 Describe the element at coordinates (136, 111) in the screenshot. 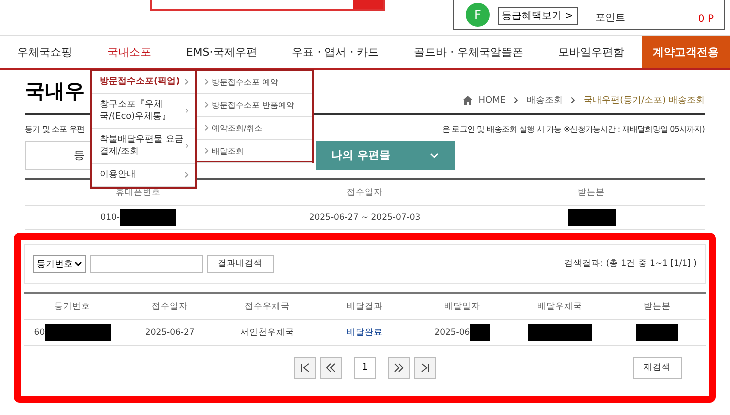

I see `menu-item-label: 창구소포『우체국/(Eco)우체통』` at that location.